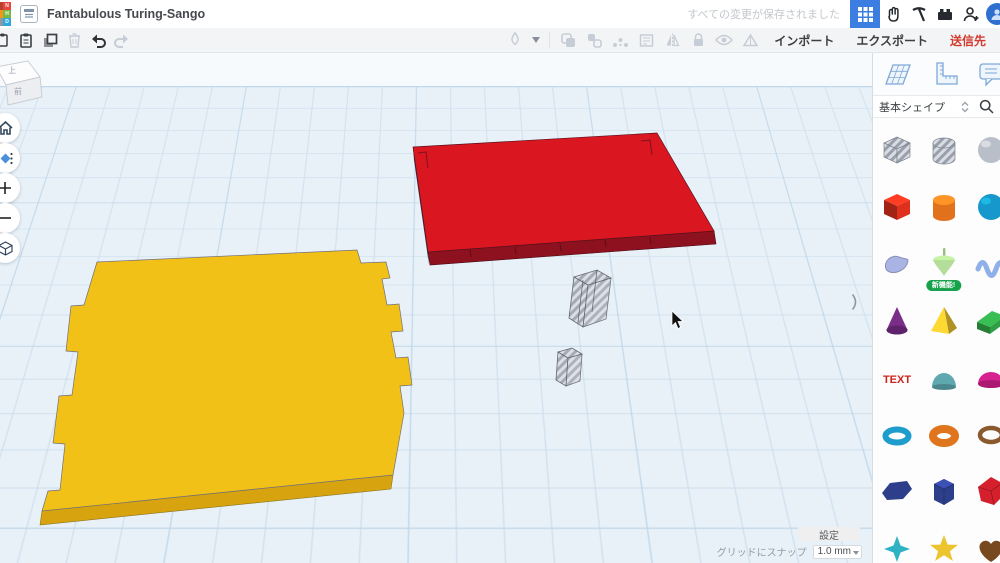  I want to click on shape-pyramid, so click(943, 320).